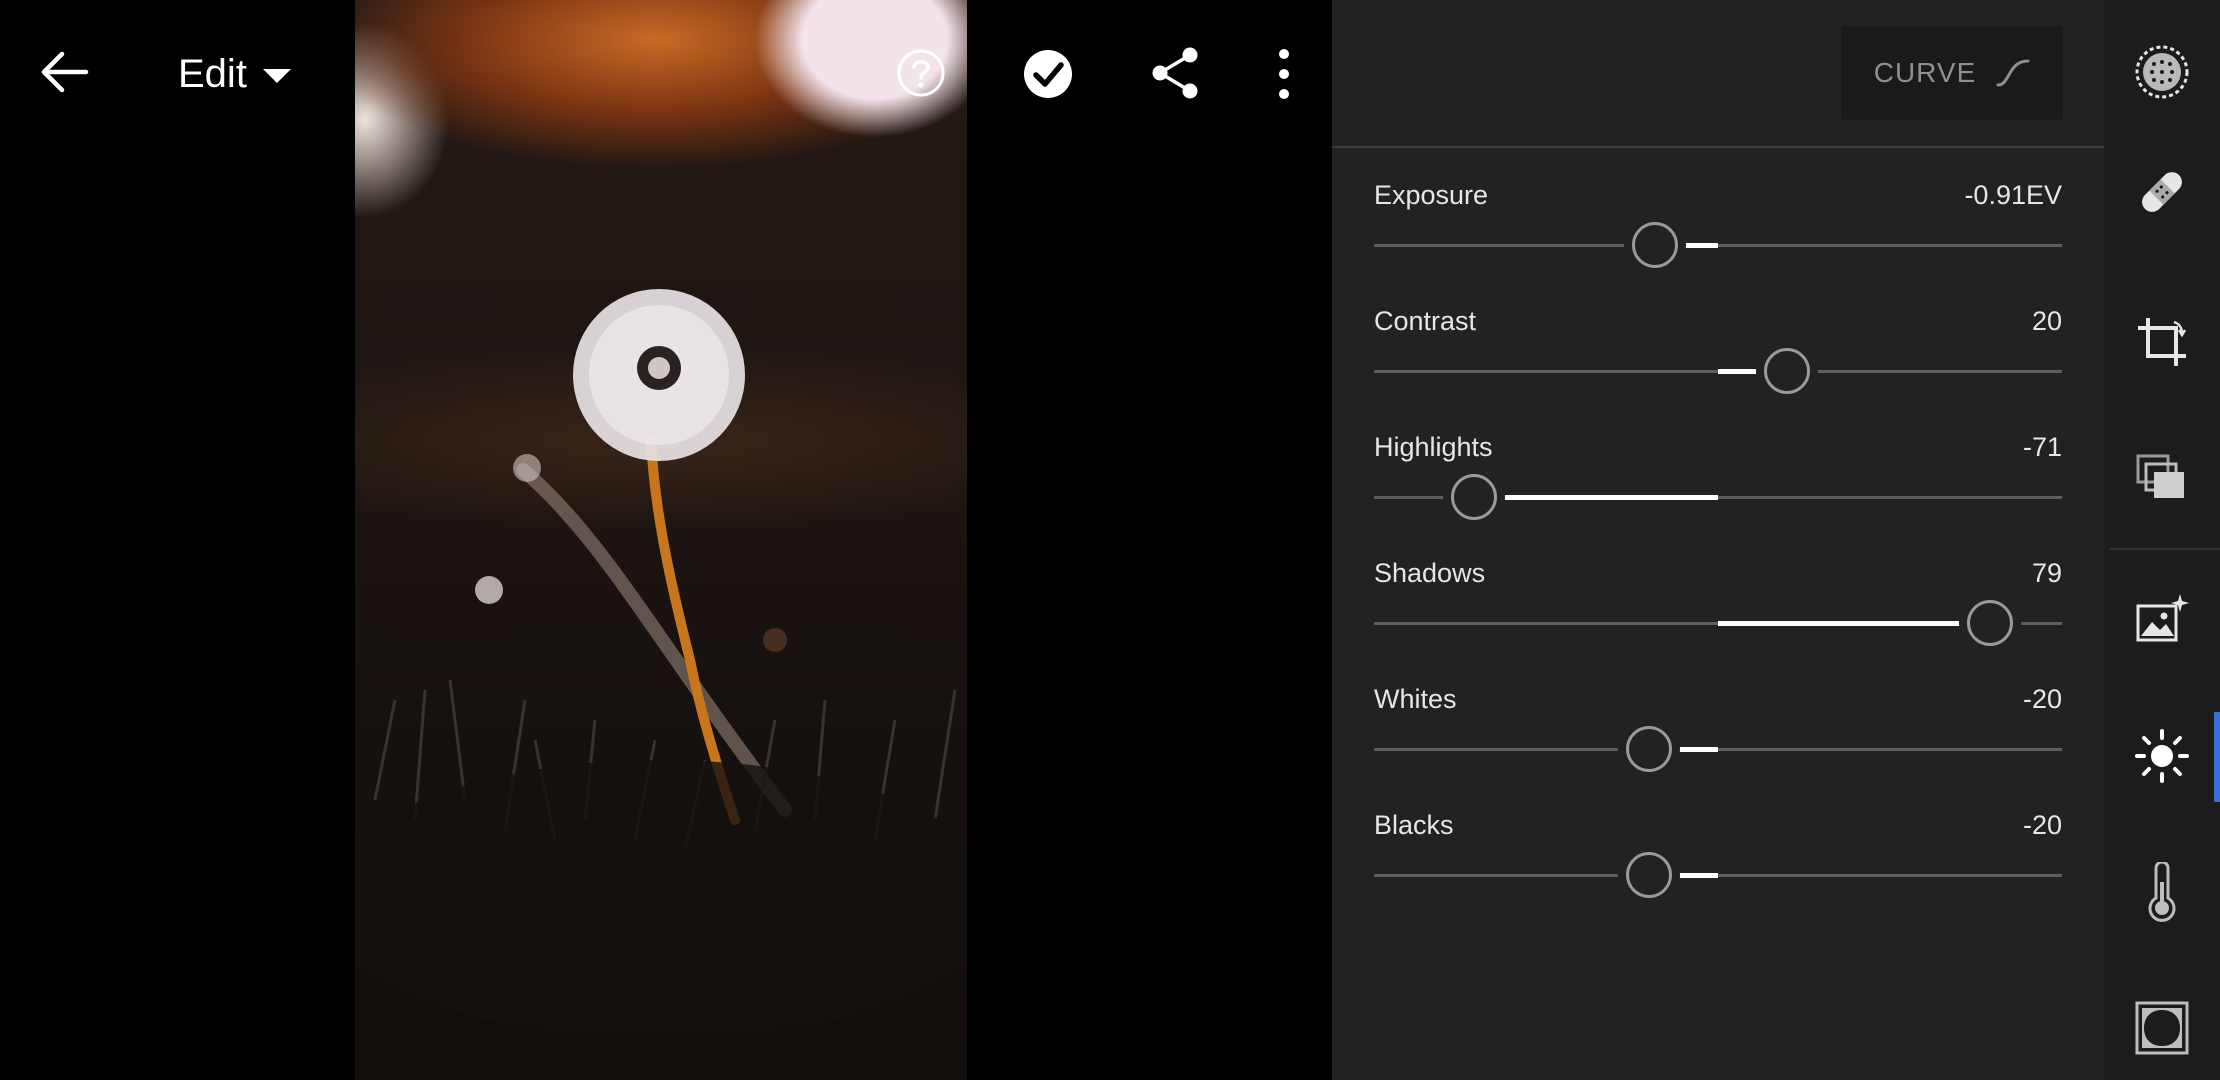 Image resolution: width=2220 pixels, height=1080 pixels. What do you see at coordinates (921, 73) in the screenshot?
I see `help-icon` at bounding box center [921, 73].